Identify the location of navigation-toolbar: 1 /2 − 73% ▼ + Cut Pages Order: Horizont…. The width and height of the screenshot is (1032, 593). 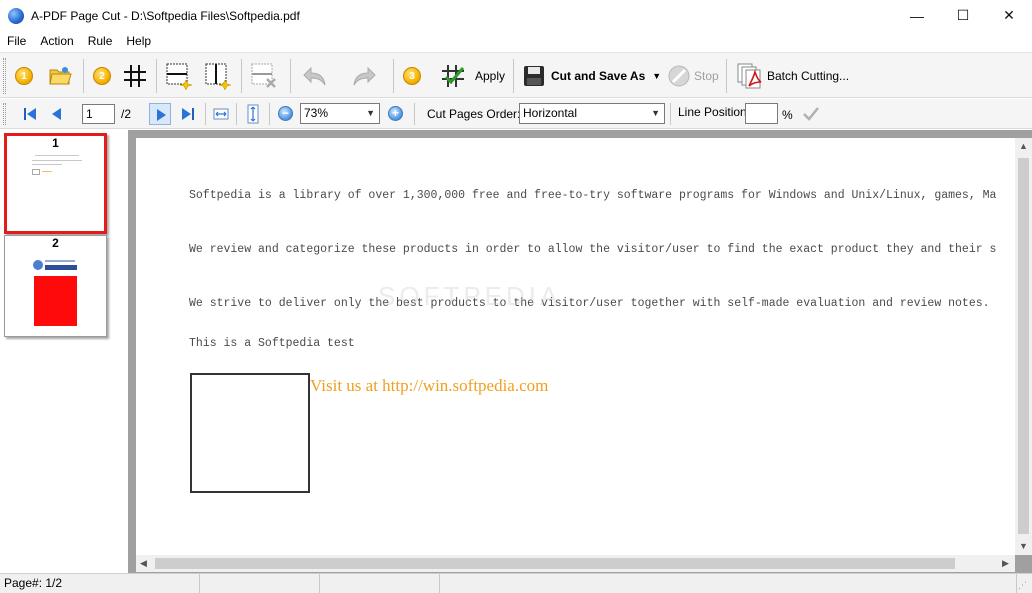
(516, 114).